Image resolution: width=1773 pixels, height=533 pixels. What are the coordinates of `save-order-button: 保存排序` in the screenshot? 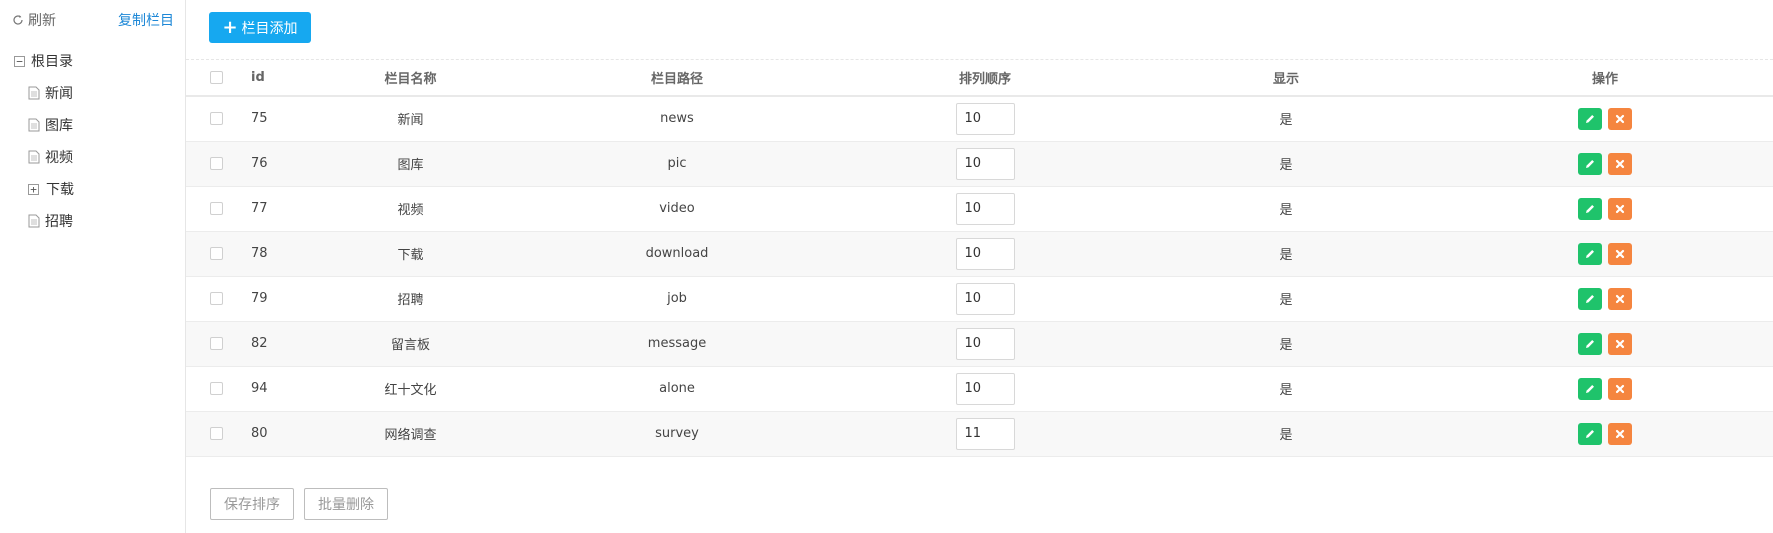 It's located at (252, 504).